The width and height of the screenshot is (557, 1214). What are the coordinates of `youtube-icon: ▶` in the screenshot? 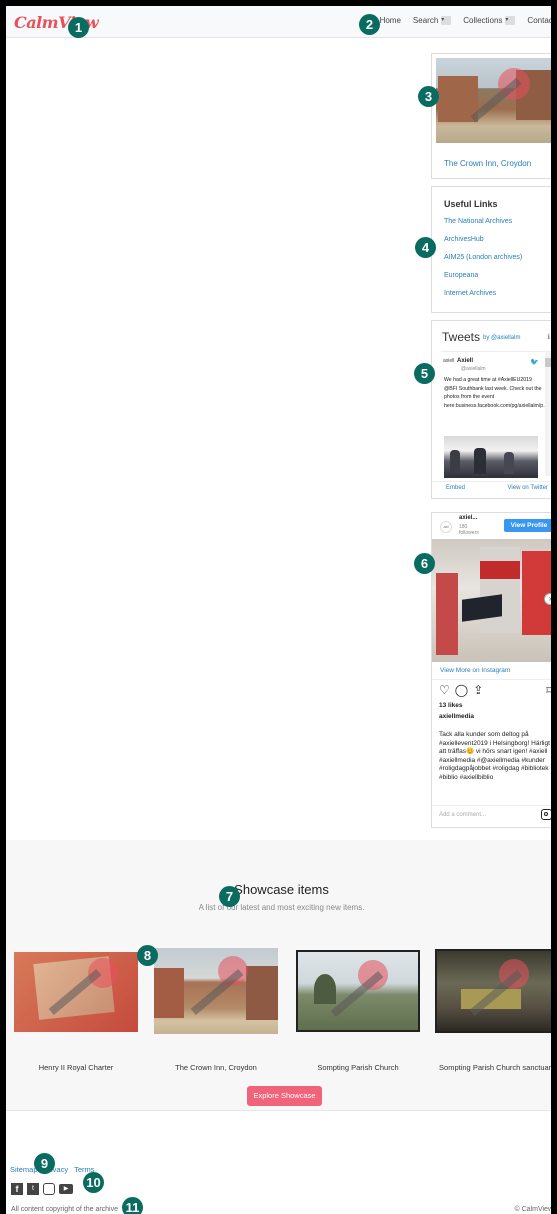 It's located at (66, 1189).